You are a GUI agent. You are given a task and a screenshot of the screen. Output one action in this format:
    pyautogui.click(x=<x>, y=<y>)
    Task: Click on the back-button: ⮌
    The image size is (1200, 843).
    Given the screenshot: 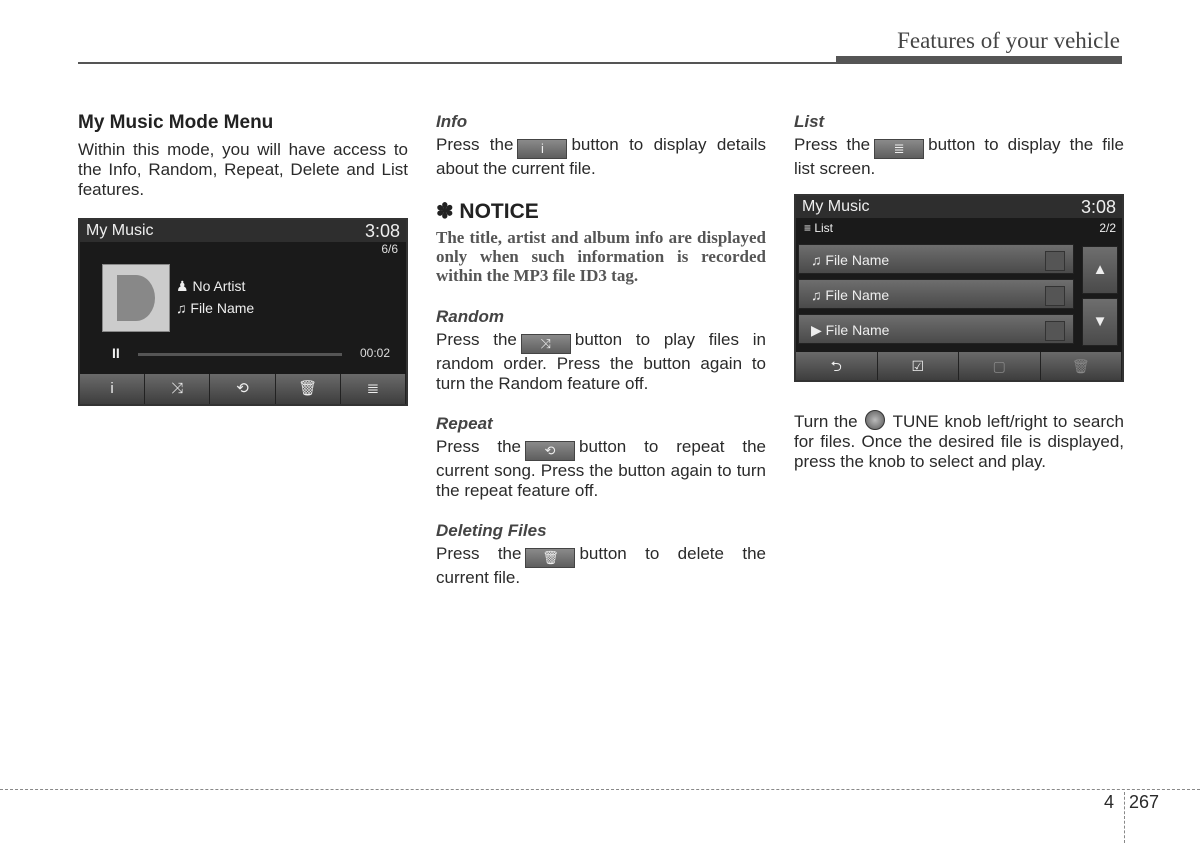 What is the action you would take?
    pyautogui.click(x=837, y=366)
    